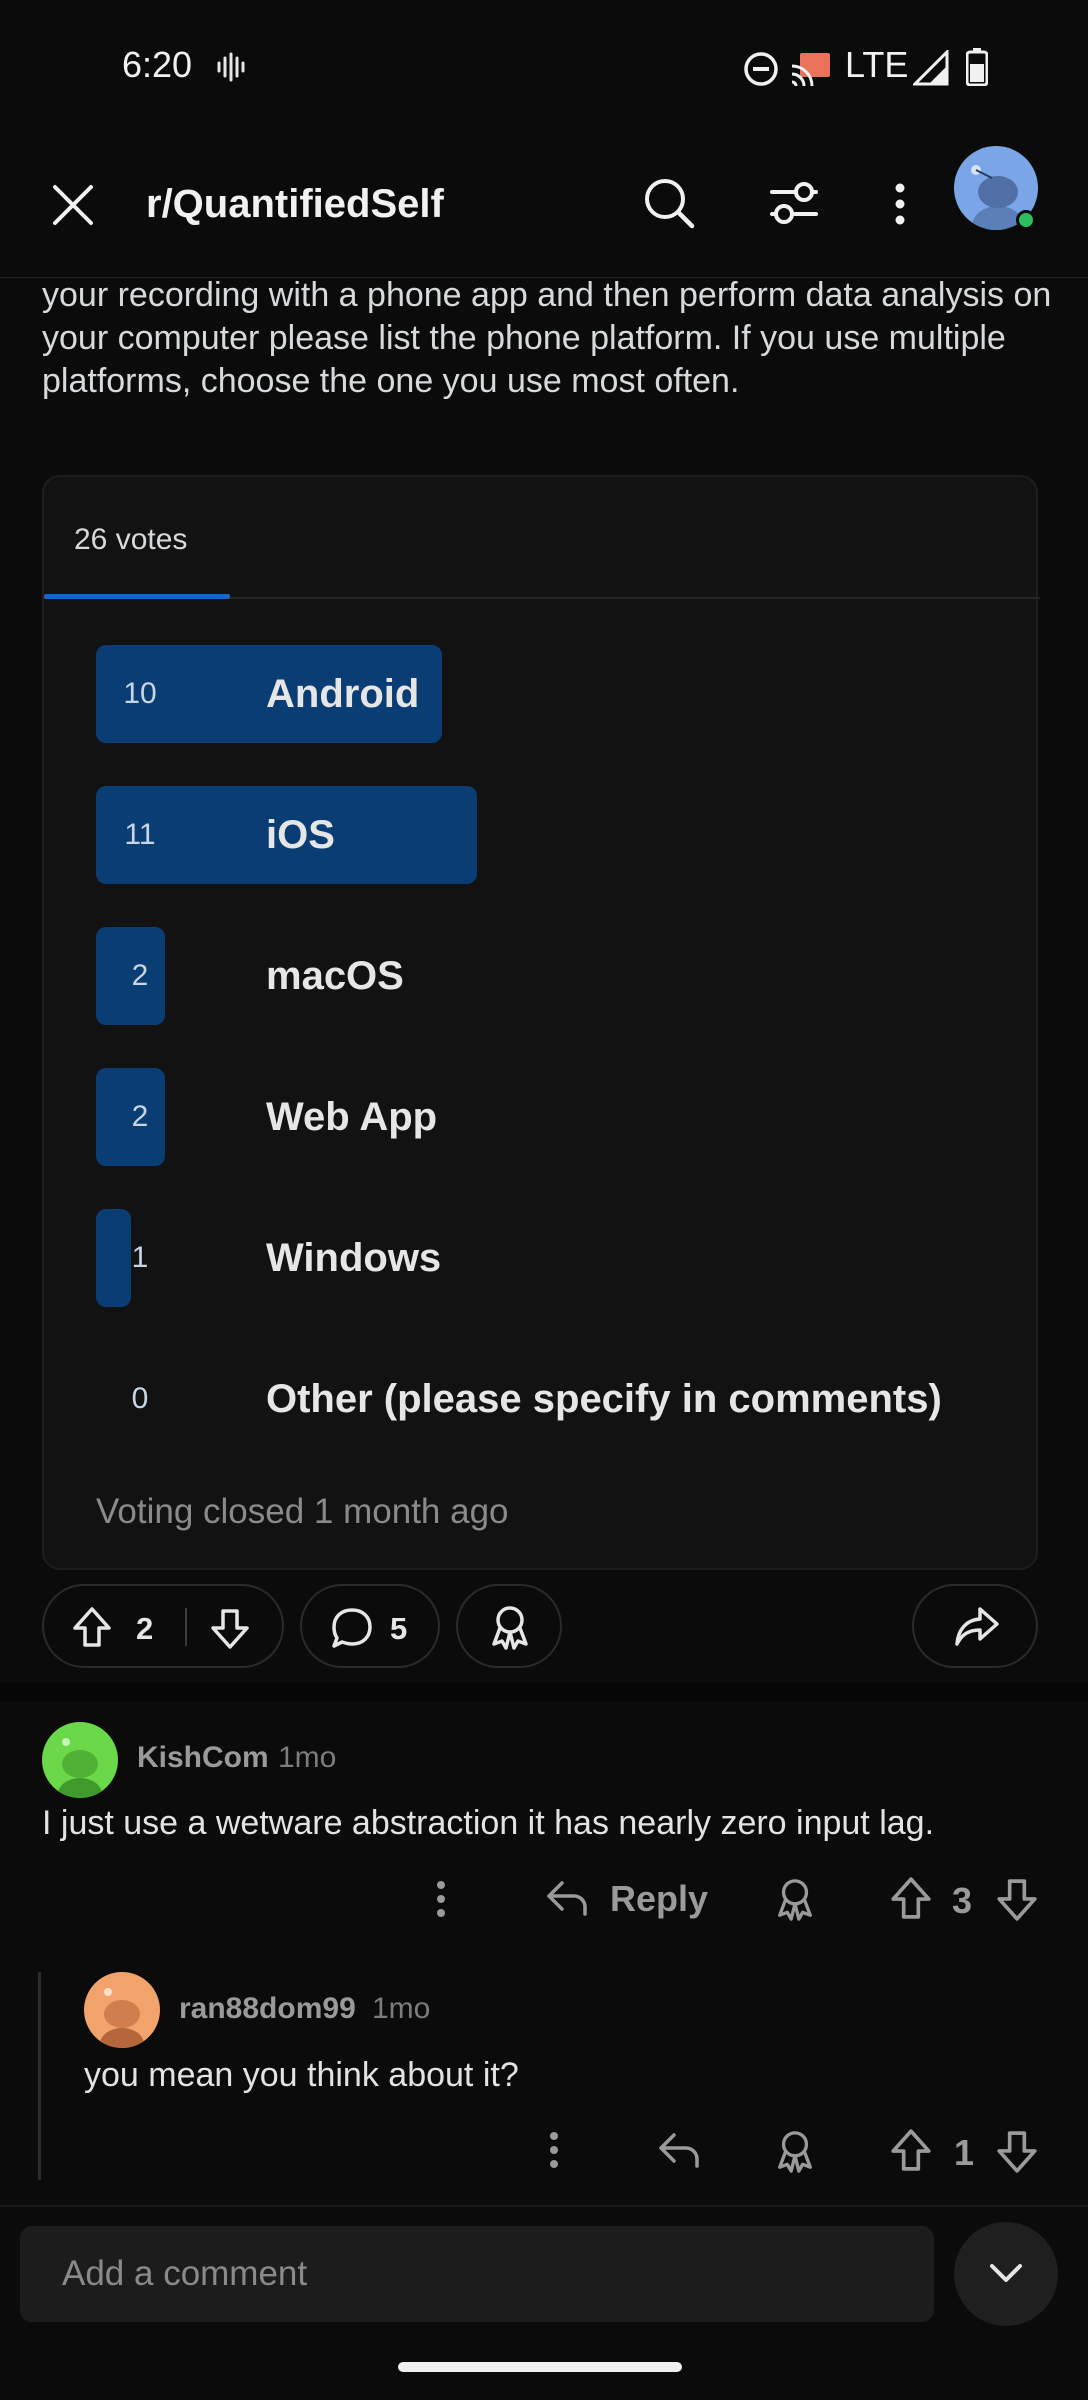 This screenshot has height=2400, width=1088. I want to click on upvote-icon, so click(92, 1627).